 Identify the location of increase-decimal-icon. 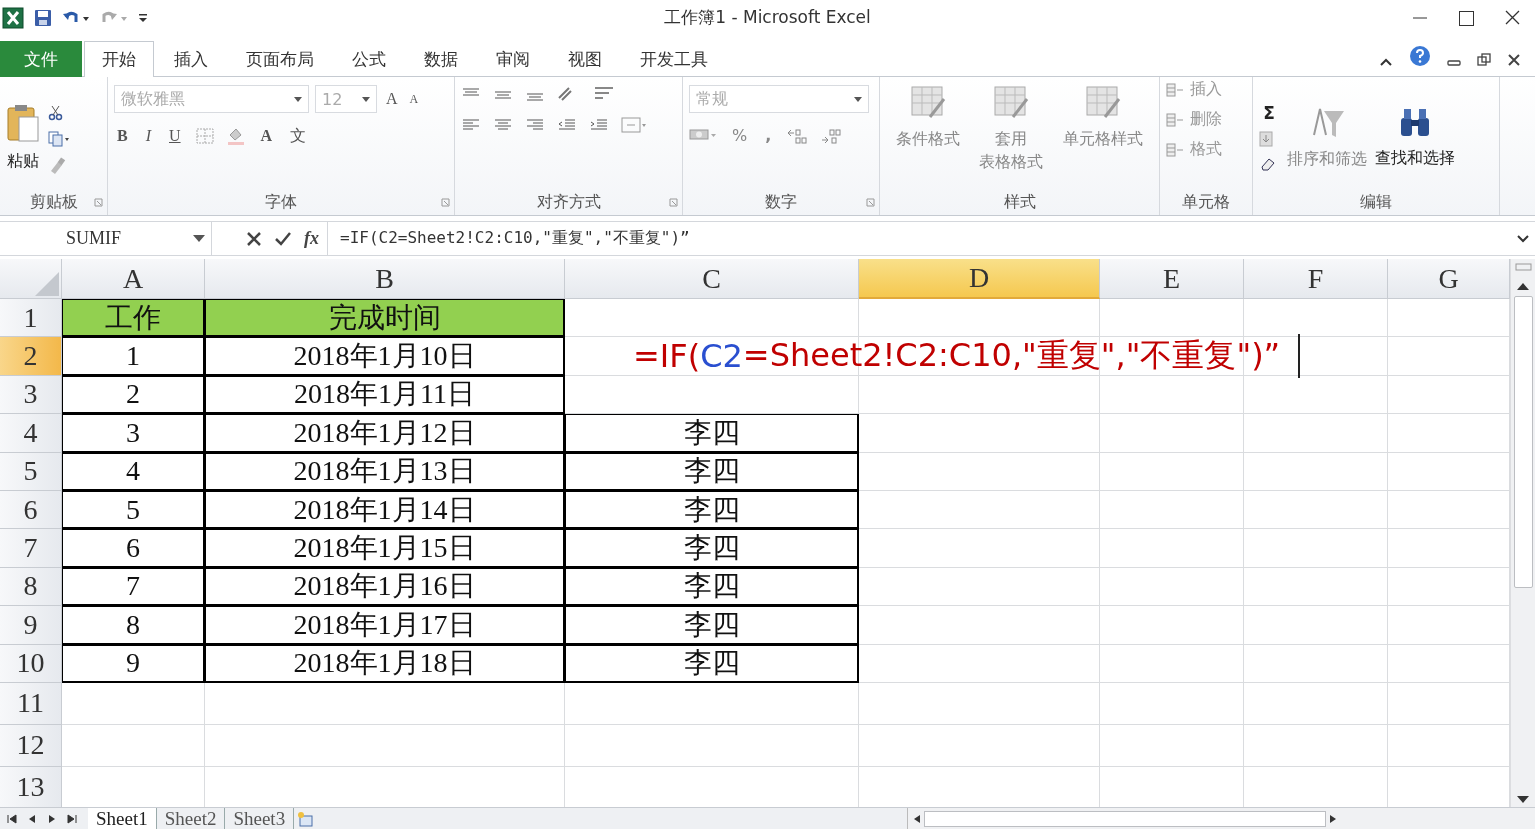
(797, 136).